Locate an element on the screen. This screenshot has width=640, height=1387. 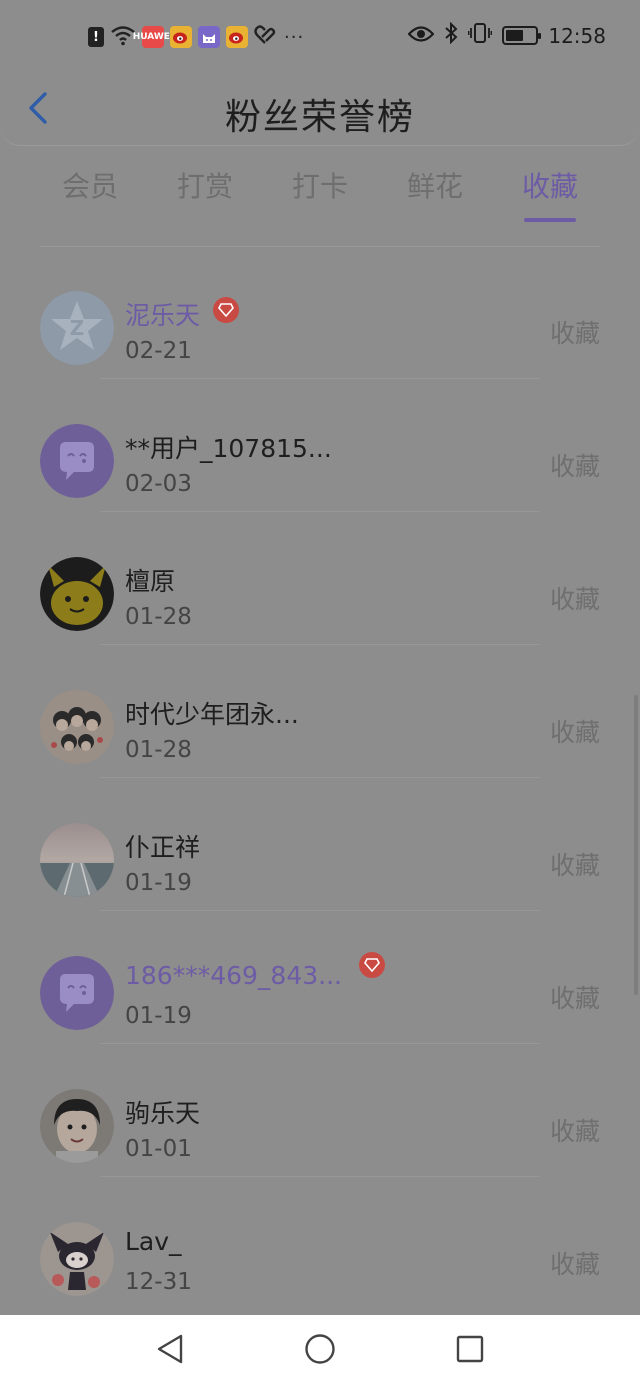
list-item: 檀原 01-28 收藏 is located at coordinates (320, 578).